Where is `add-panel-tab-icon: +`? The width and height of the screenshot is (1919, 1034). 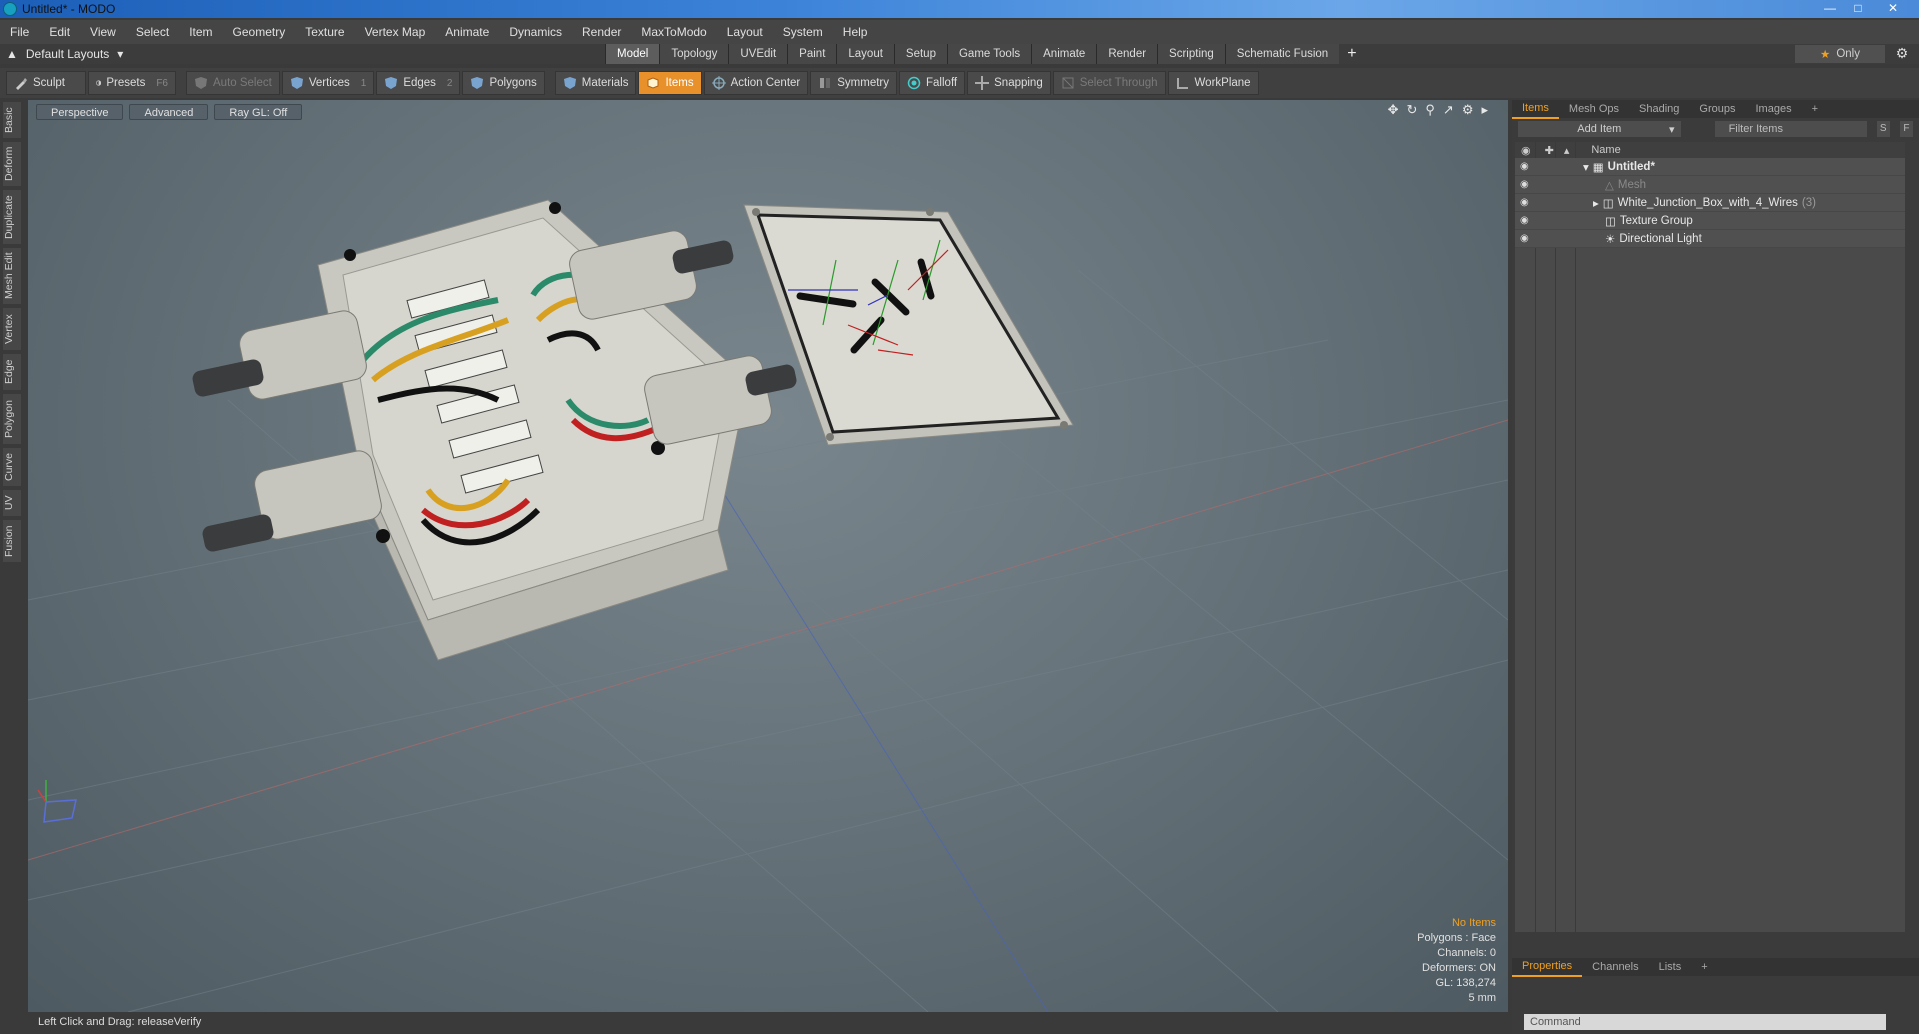
add-panel-tab-icon: + is located at coordinates (1815, 109).